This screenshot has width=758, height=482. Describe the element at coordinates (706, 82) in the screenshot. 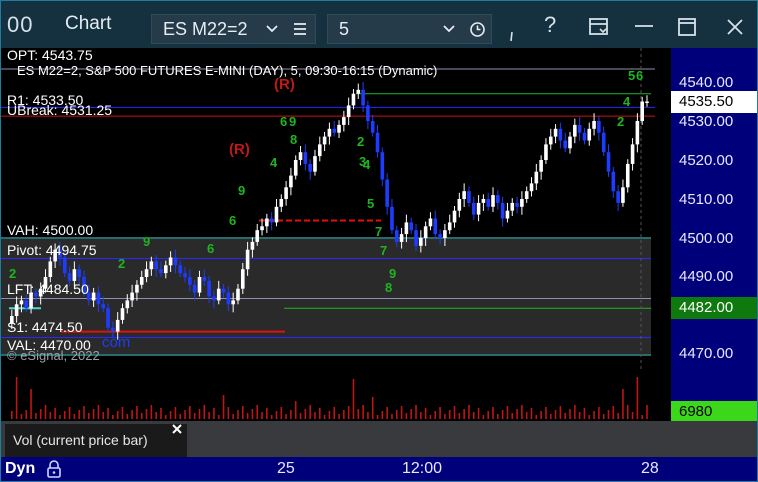

I see `price-tick-label: 4540.00` at that location.